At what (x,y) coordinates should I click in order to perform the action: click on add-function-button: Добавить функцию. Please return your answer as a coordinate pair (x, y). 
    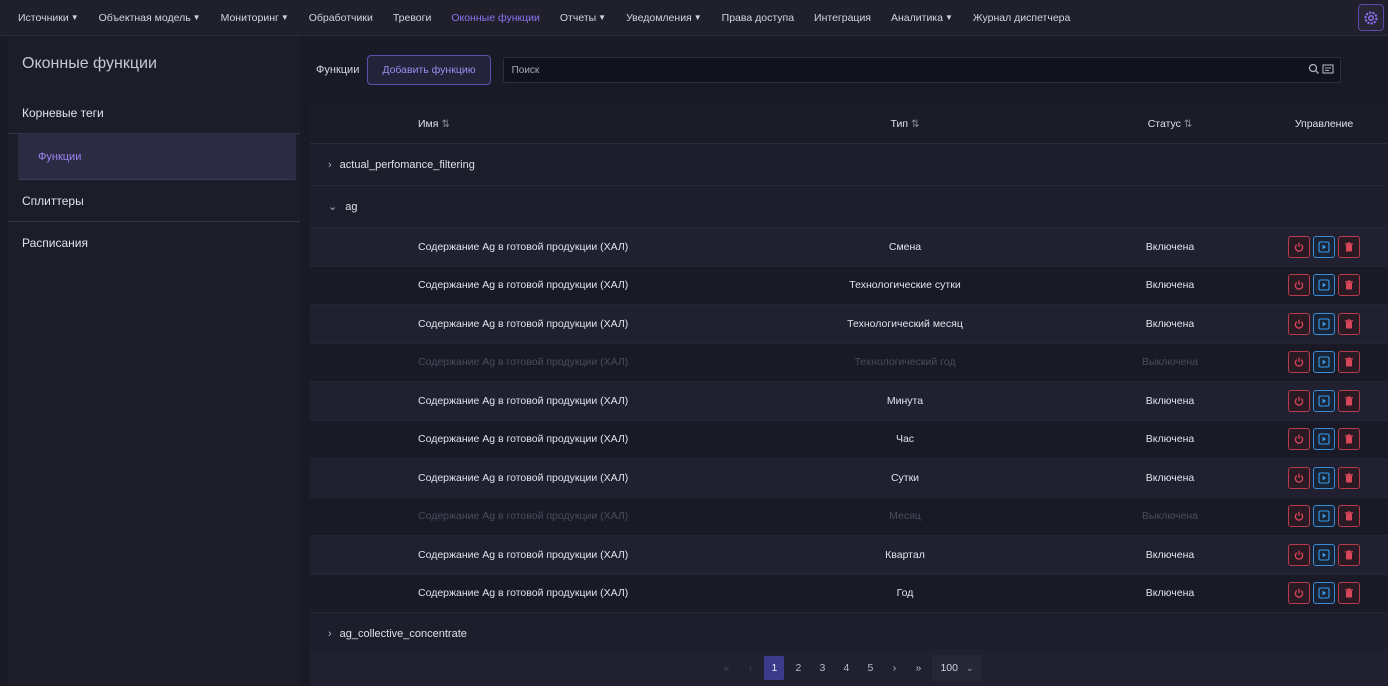
    Looking at the image, I should click on (429, 70).